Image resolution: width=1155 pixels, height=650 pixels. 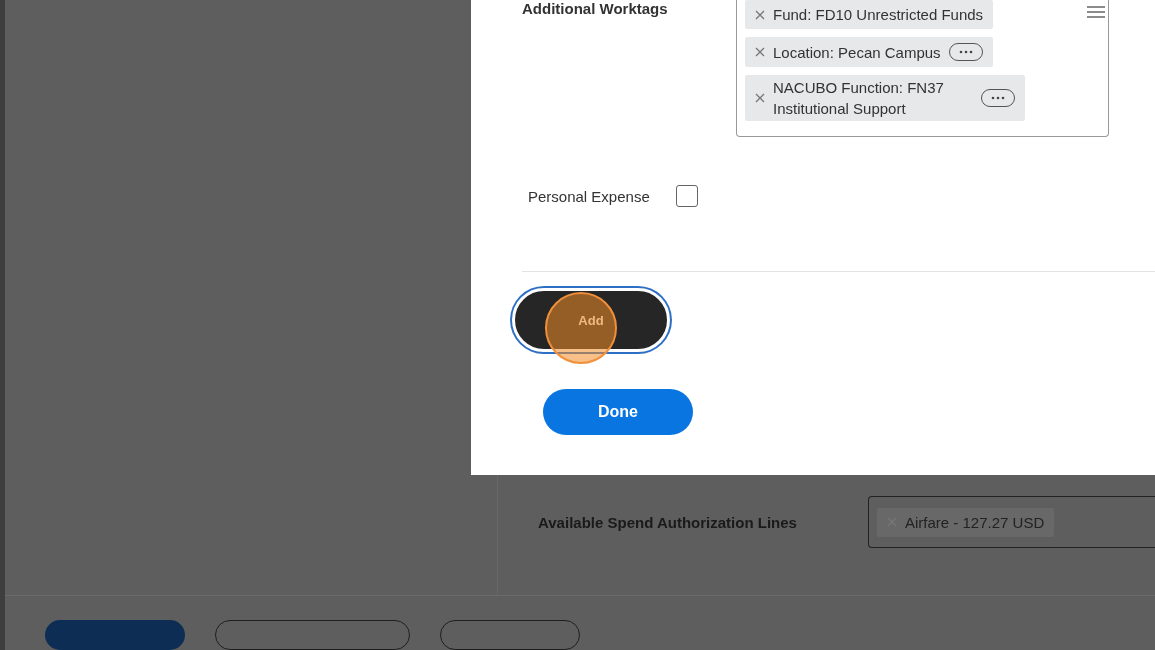 I want to click on tag-chip: NACUBO Function: FN37 Institutional Support, so click(x=885, y=98).